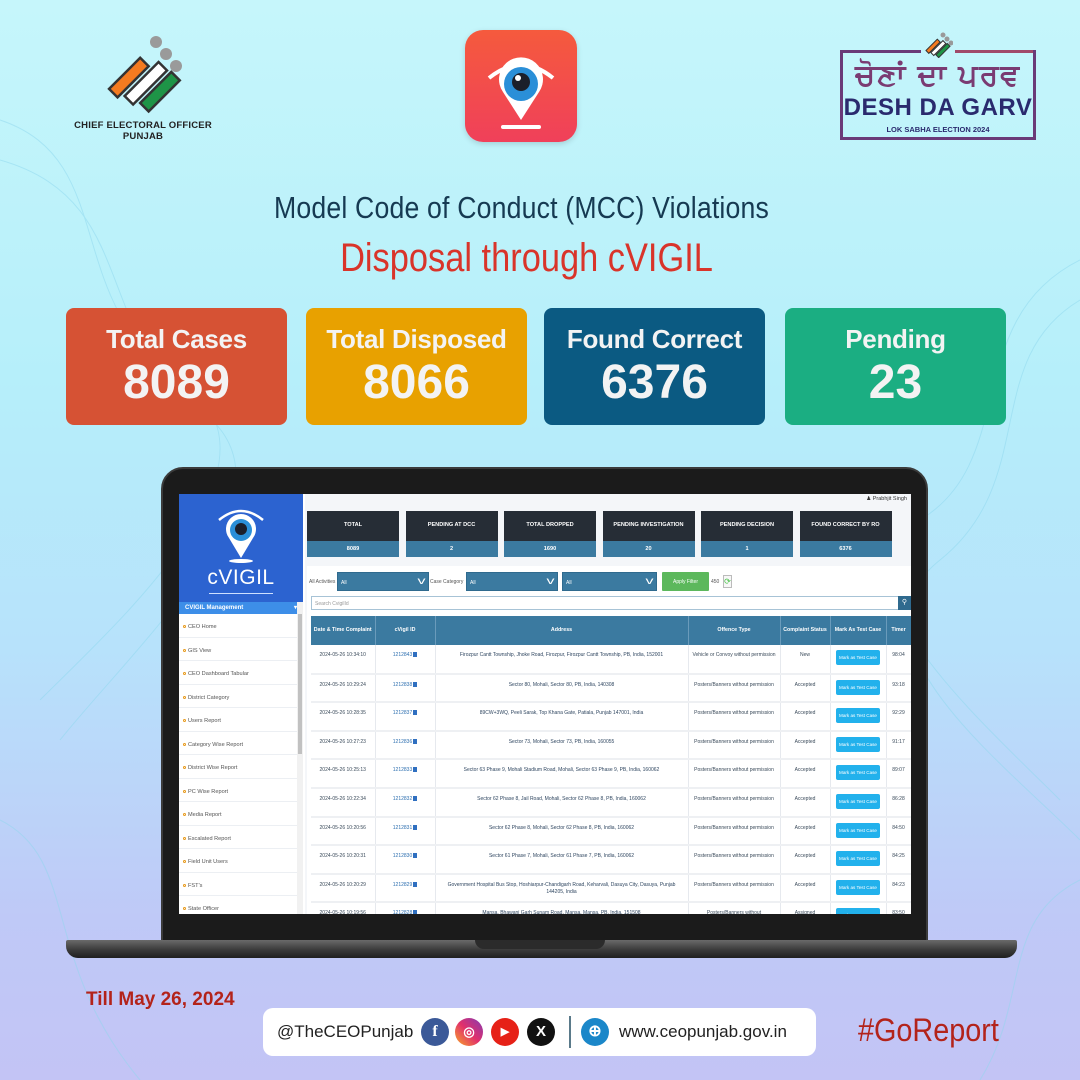 Image resolution: width=1080 pixels, height=1080 pixels. Describe the element at coordinates (469, 1032) in the screenshot. I see `instagram-icon: ◎` at that location.